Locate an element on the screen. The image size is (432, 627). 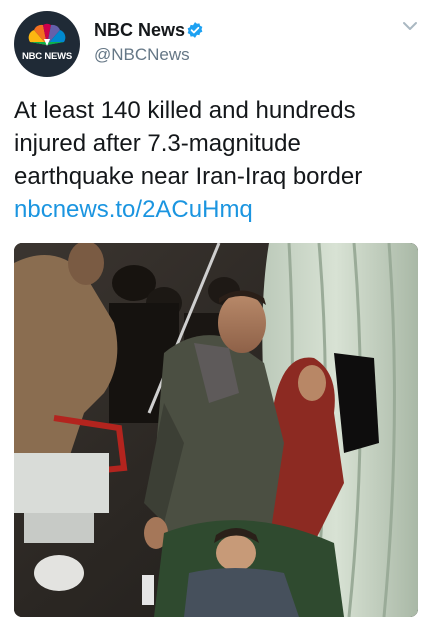
tweet-text-line: At least 140 killed and hundreds is located at coordinates (185, 110).